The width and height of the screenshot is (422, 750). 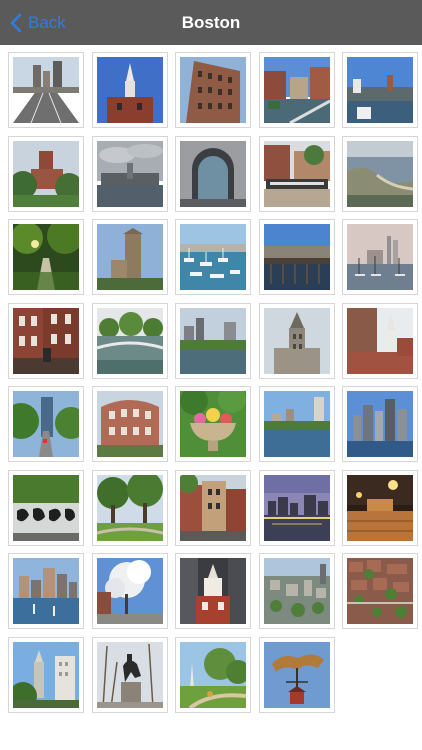 I want to click on page-title: Boston, so click(x=211, y=22).